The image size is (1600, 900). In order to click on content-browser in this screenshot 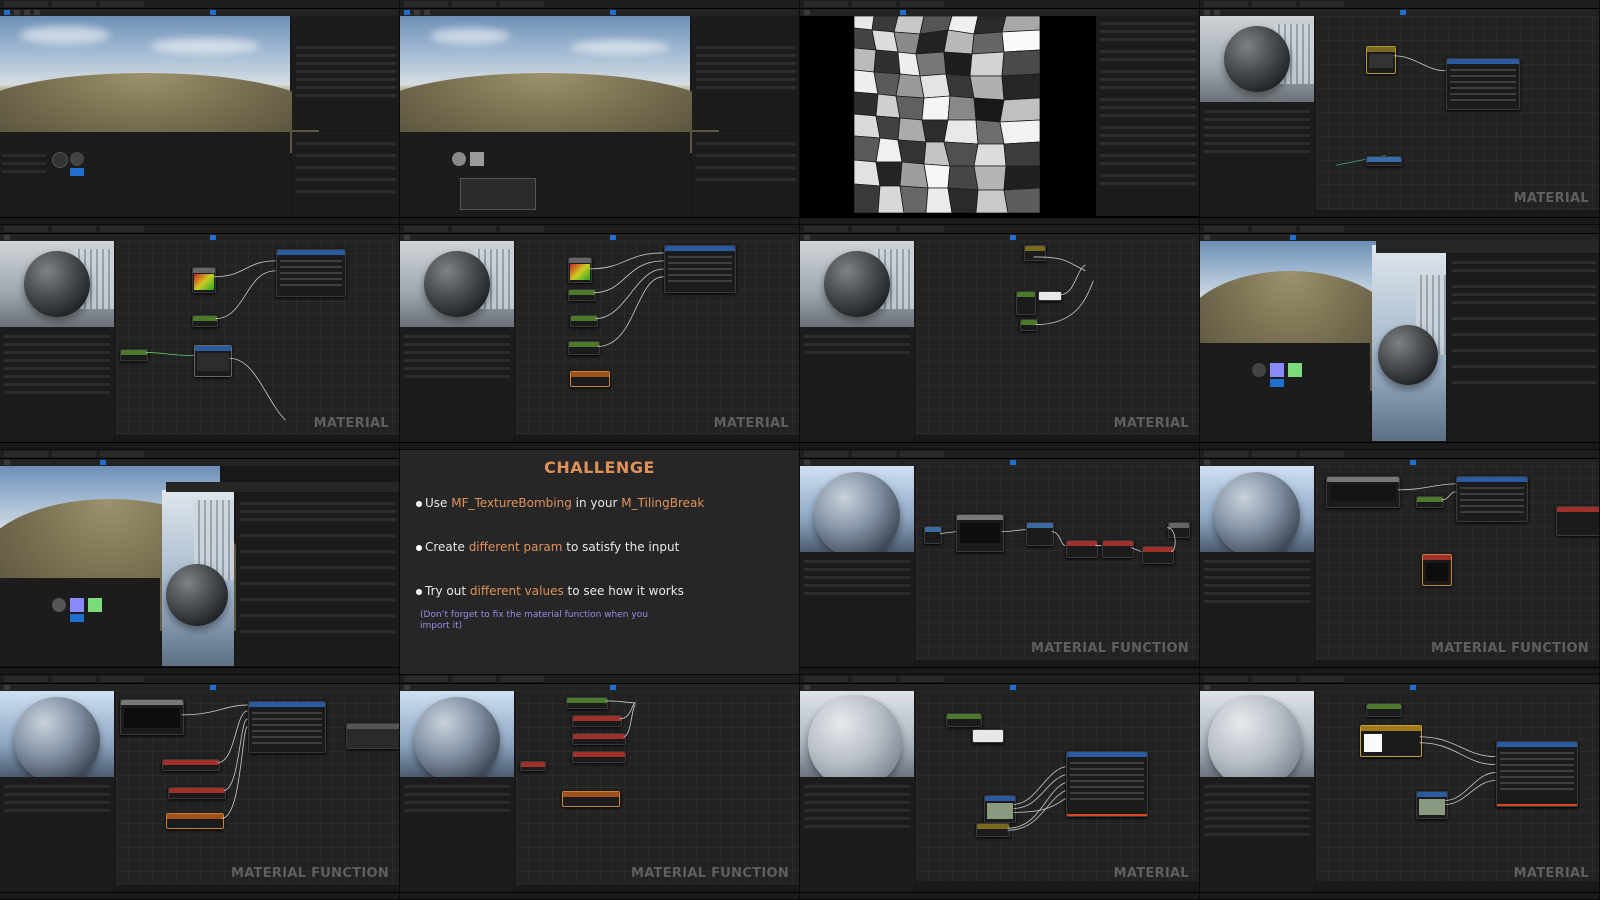, I will do `click(145, 174)`.